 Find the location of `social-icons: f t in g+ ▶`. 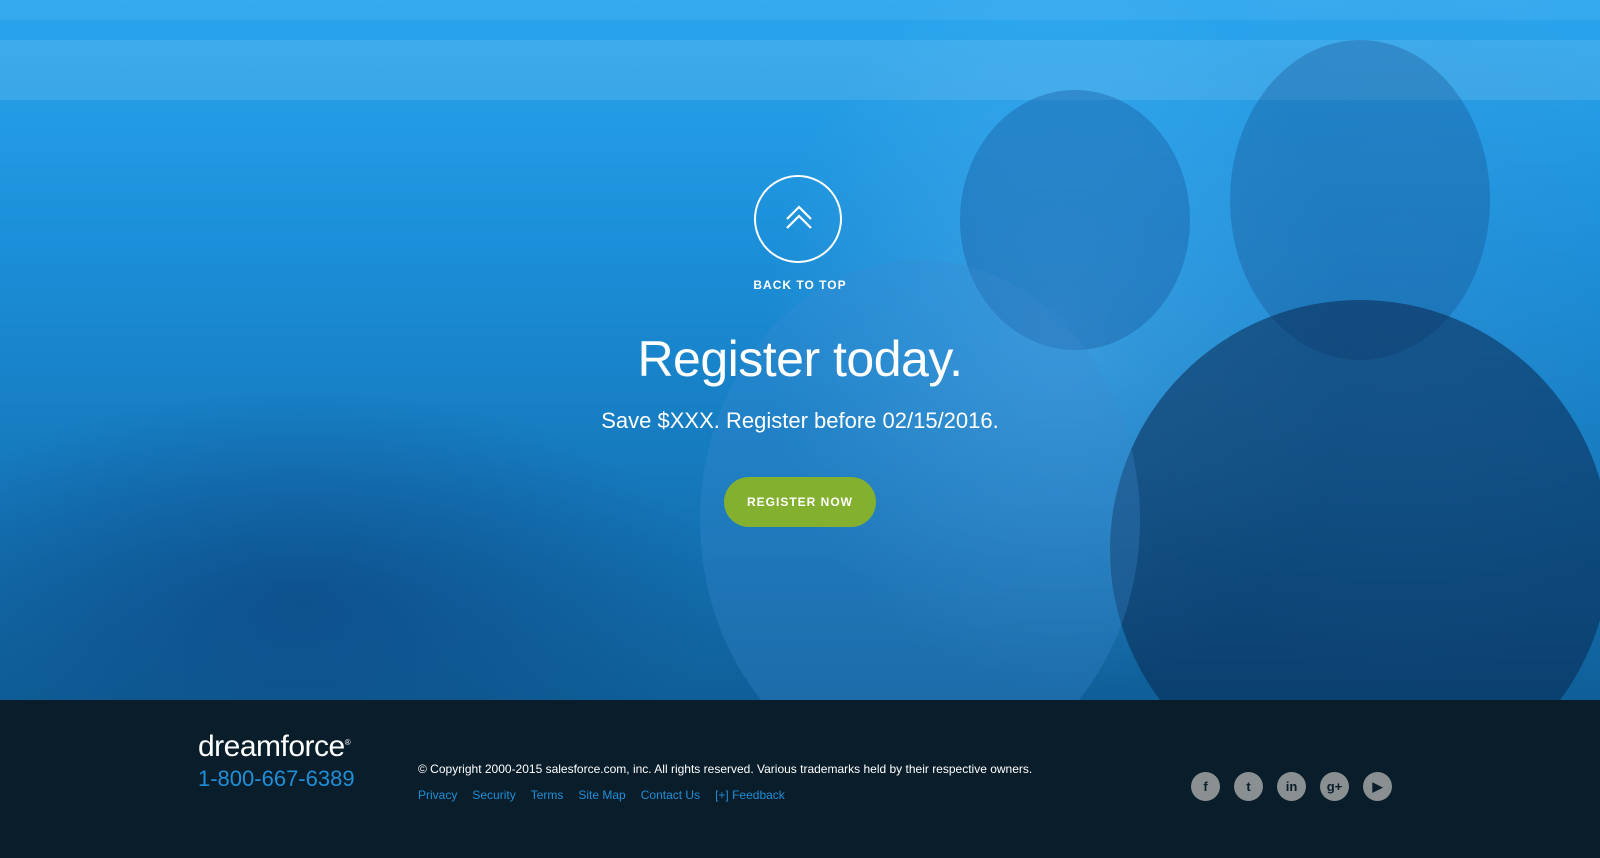

social-icons: f t in g+ ▶ is located at coordinates (1291, 786).